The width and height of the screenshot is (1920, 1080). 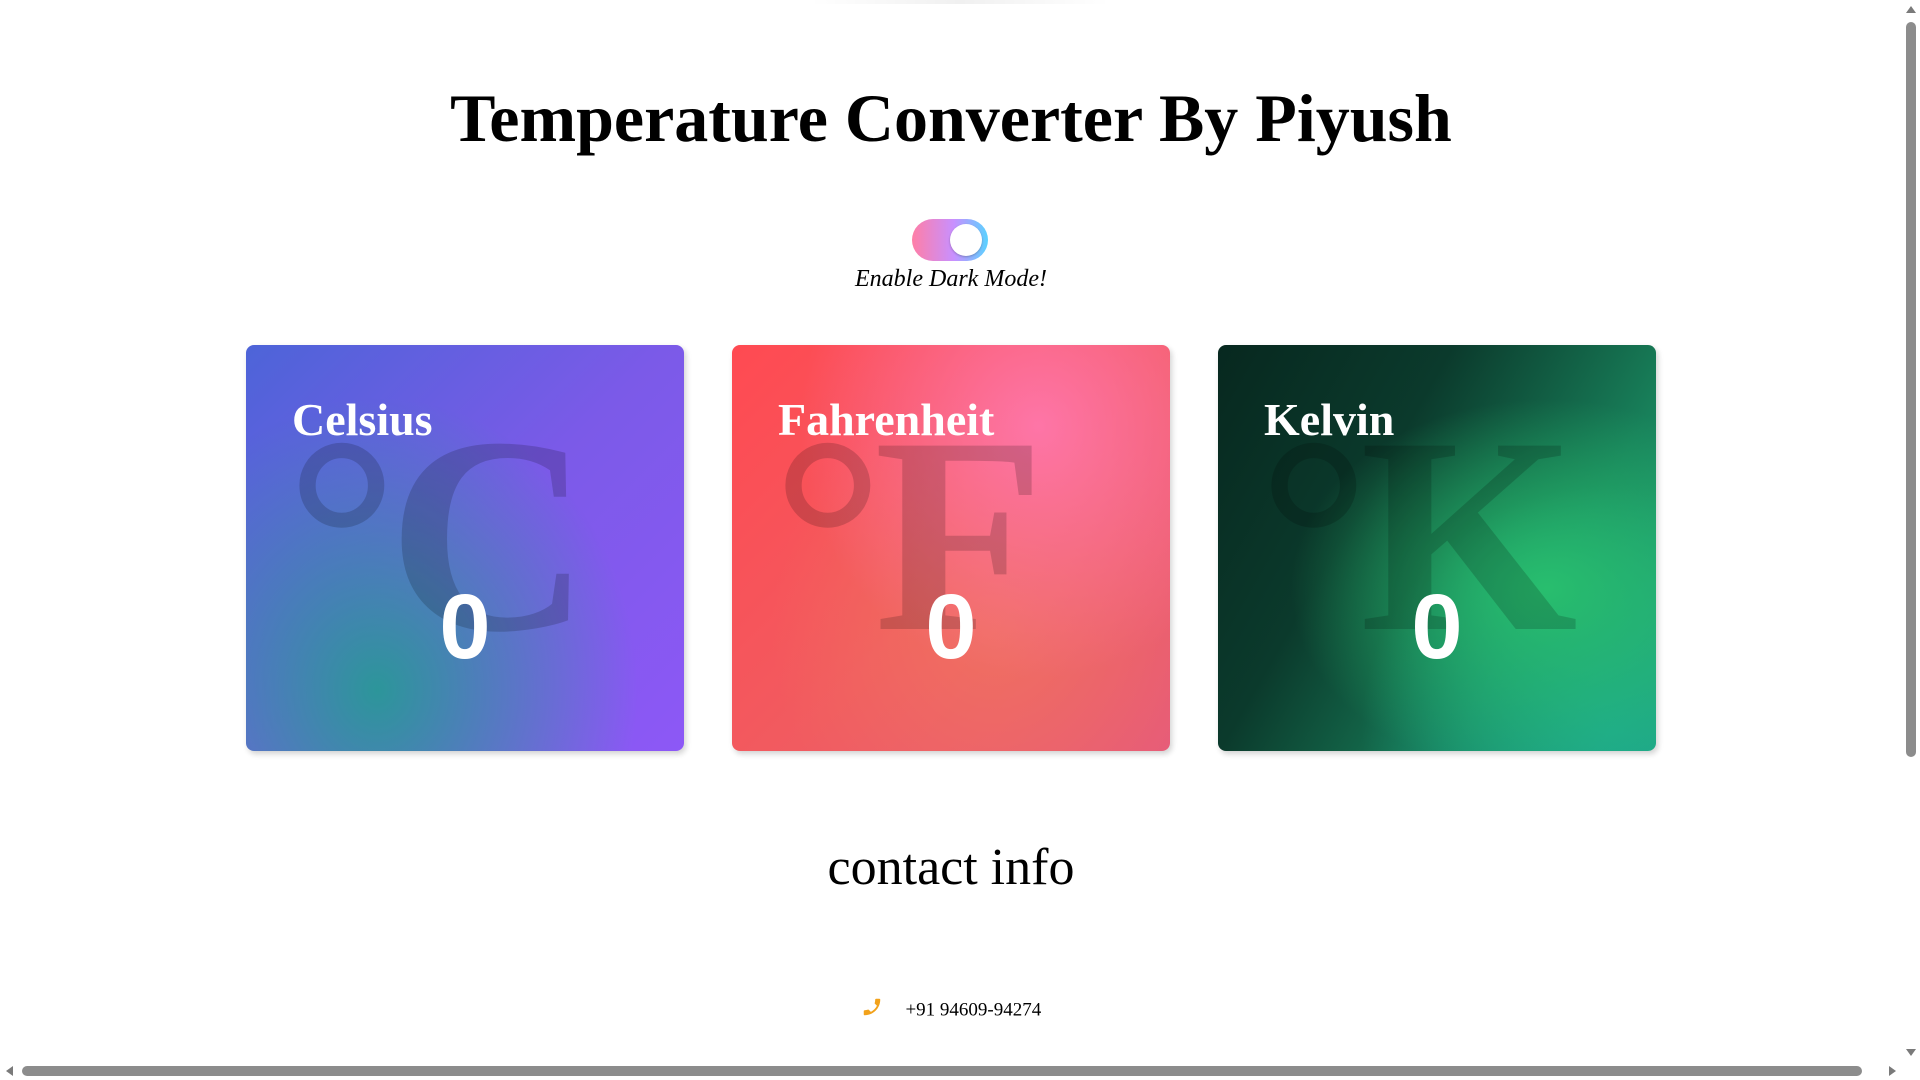 I want to click on vertical-scroll-thumb, so click(x=1911, y=389).